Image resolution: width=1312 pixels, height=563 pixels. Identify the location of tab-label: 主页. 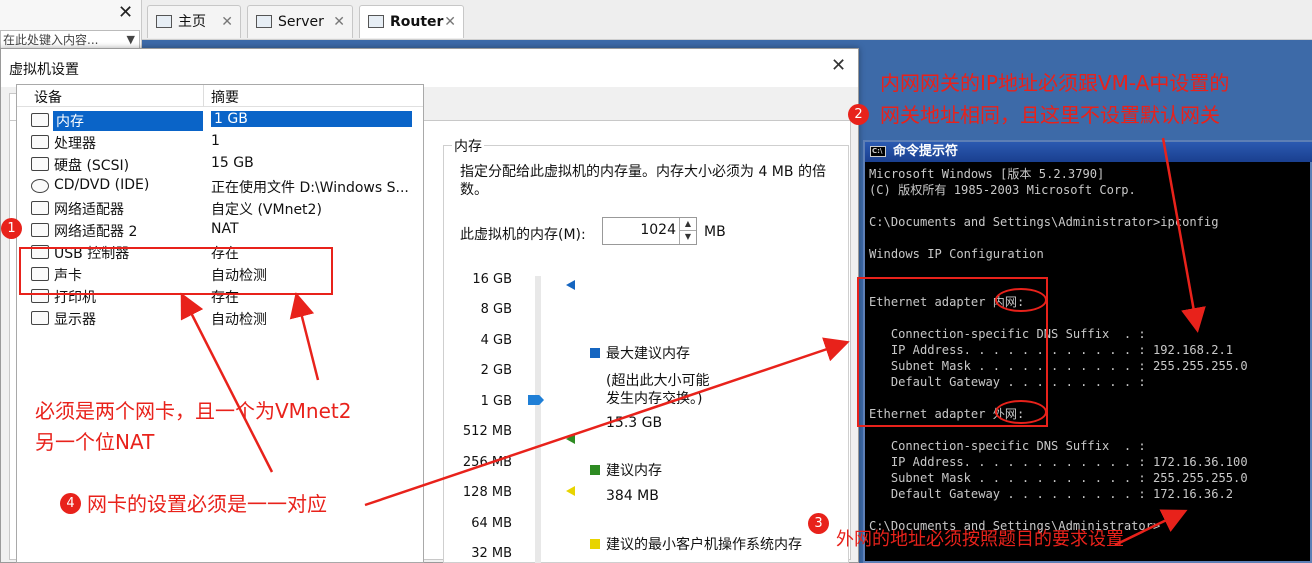
(192, 22).